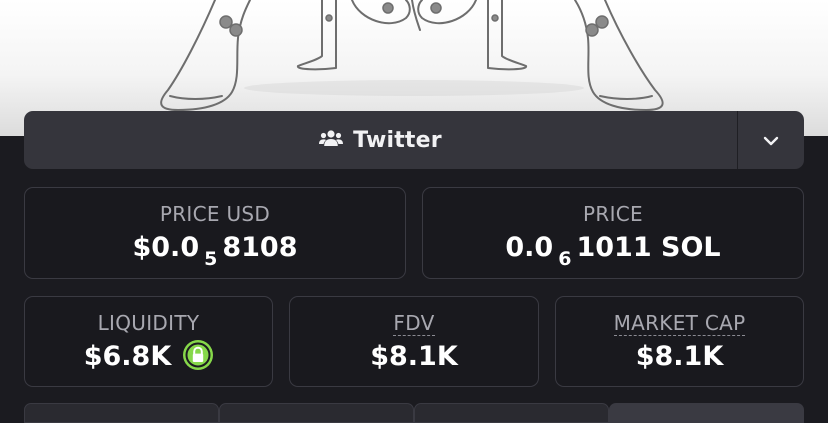 The image size is (828, 423). I want to click on price-usd-card: PRICE USD $0.0 5 8108, so click(215, 233).